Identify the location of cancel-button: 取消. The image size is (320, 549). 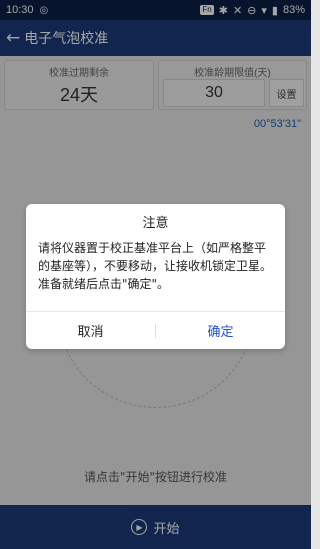
(90, 330).